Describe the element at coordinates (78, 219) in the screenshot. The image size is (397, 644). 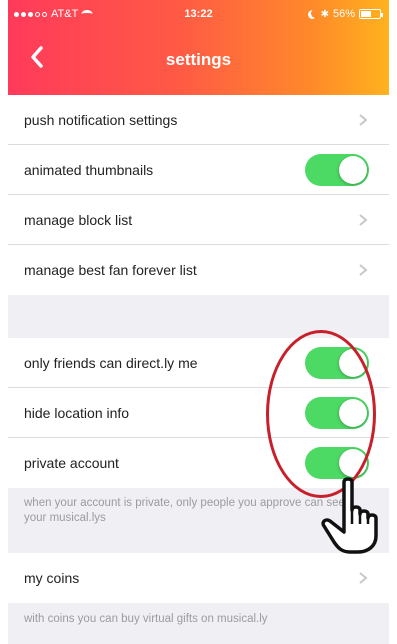
I see `row-label: manage block list` at that location.